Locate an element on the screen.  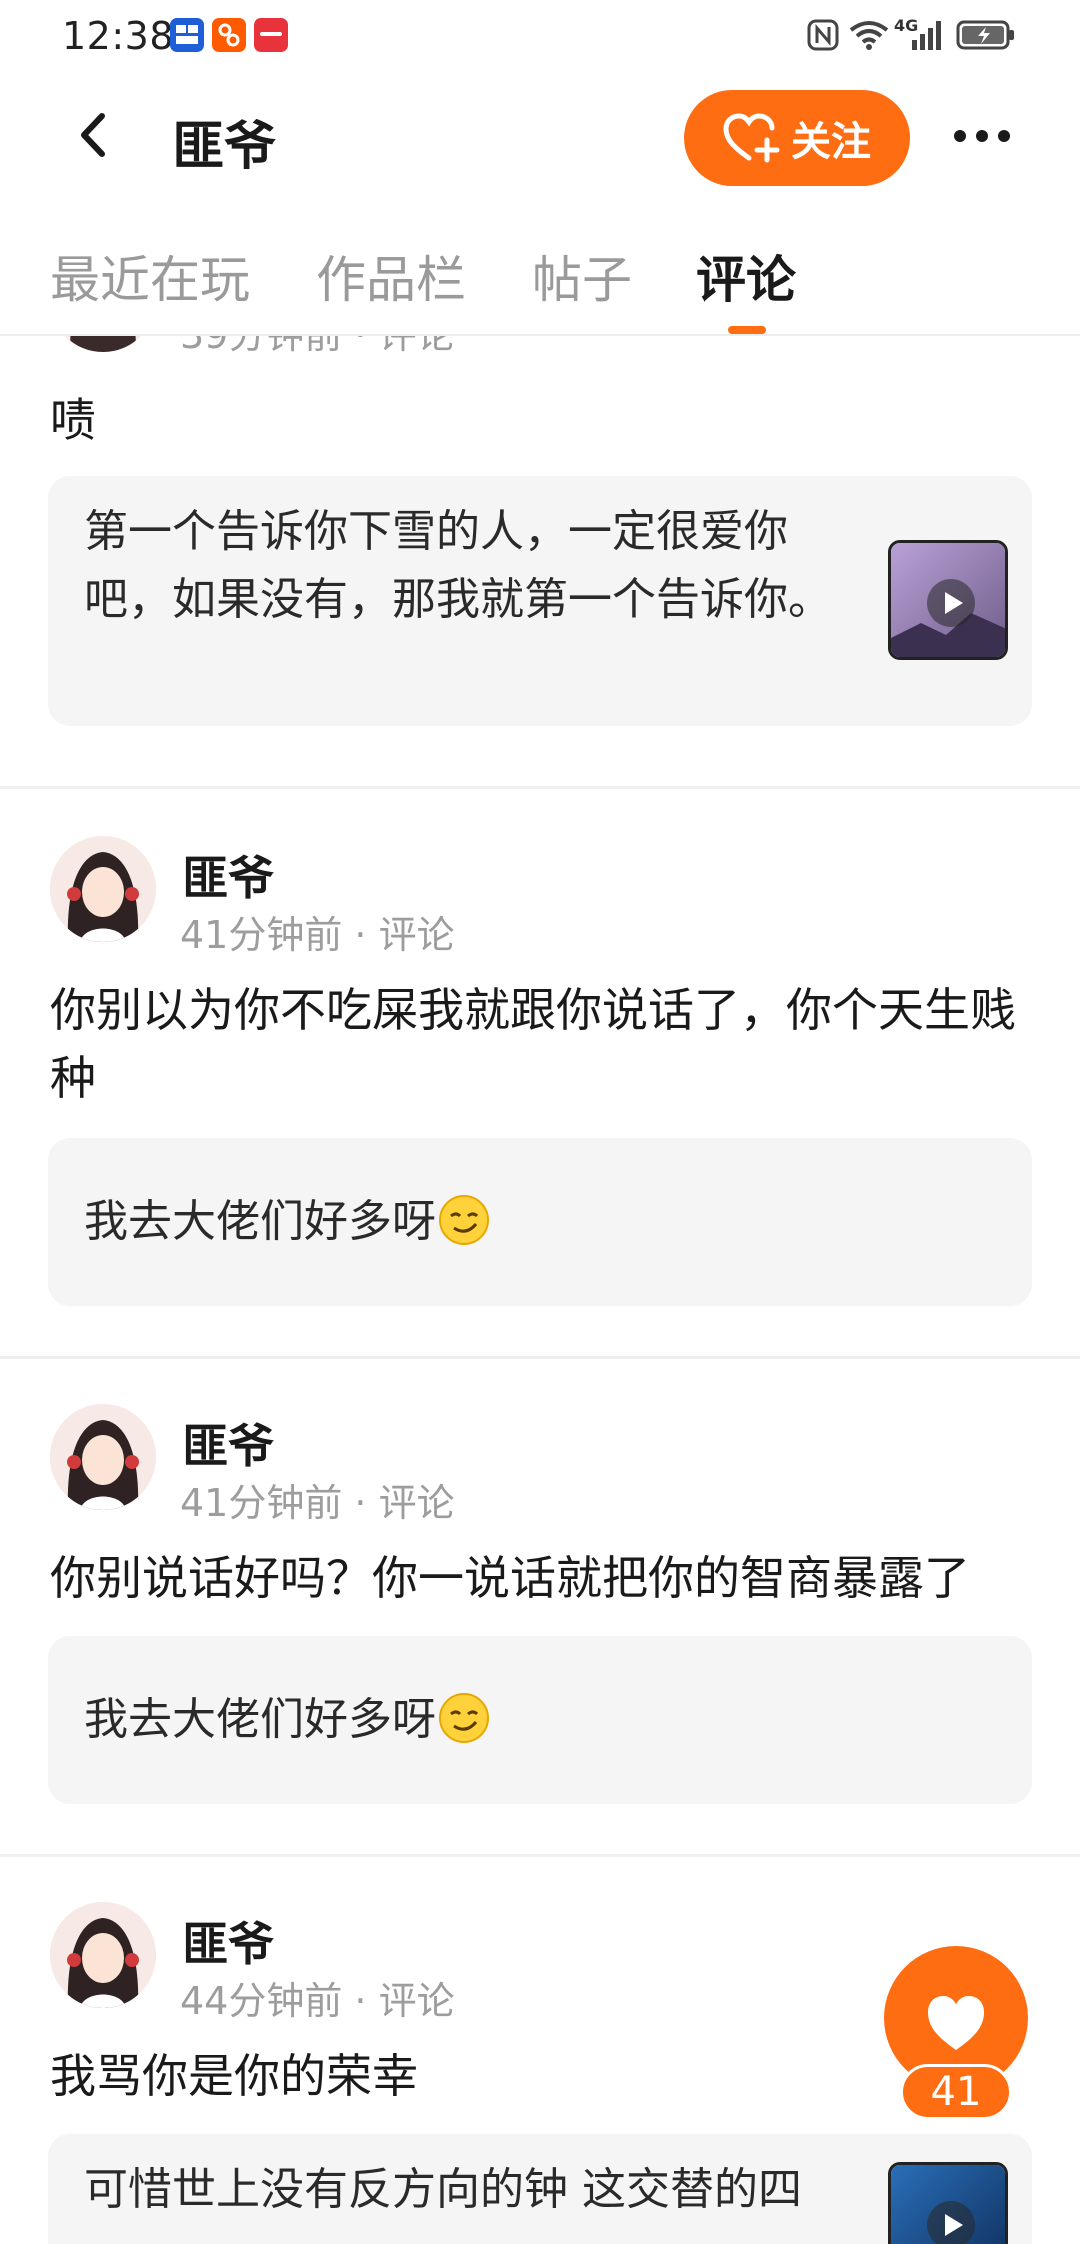
more-options-button is located at coordinates (982, 136).